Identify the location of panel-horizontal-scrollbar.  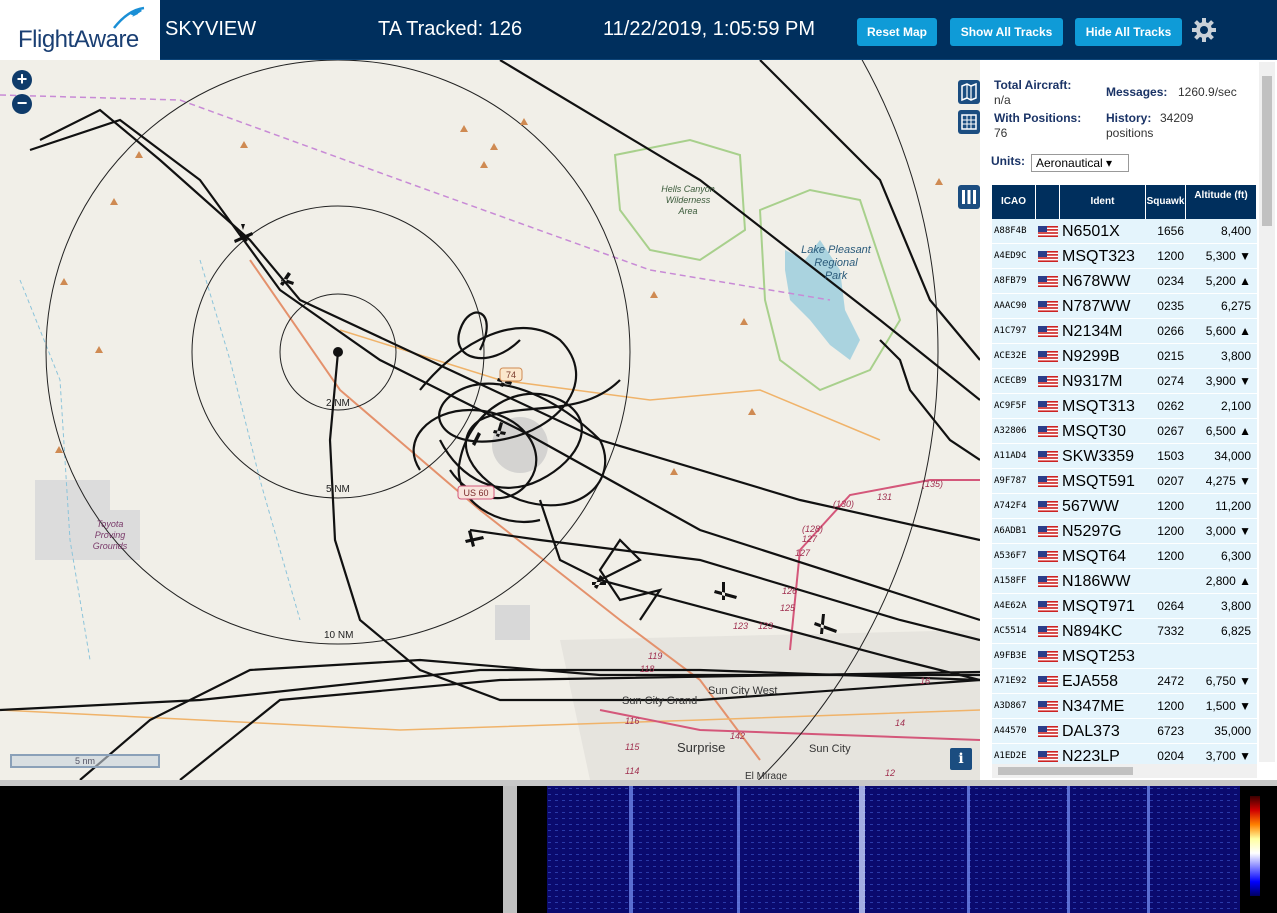
(1124, 771).